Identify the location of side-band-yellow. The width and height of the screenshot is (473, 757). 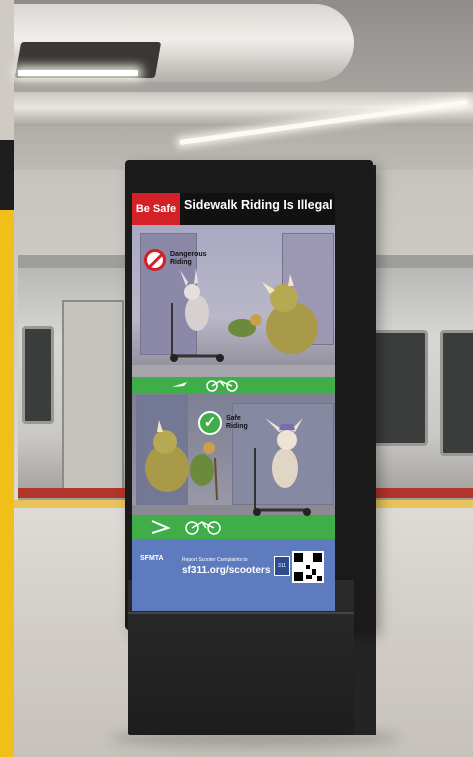
(7, 483).